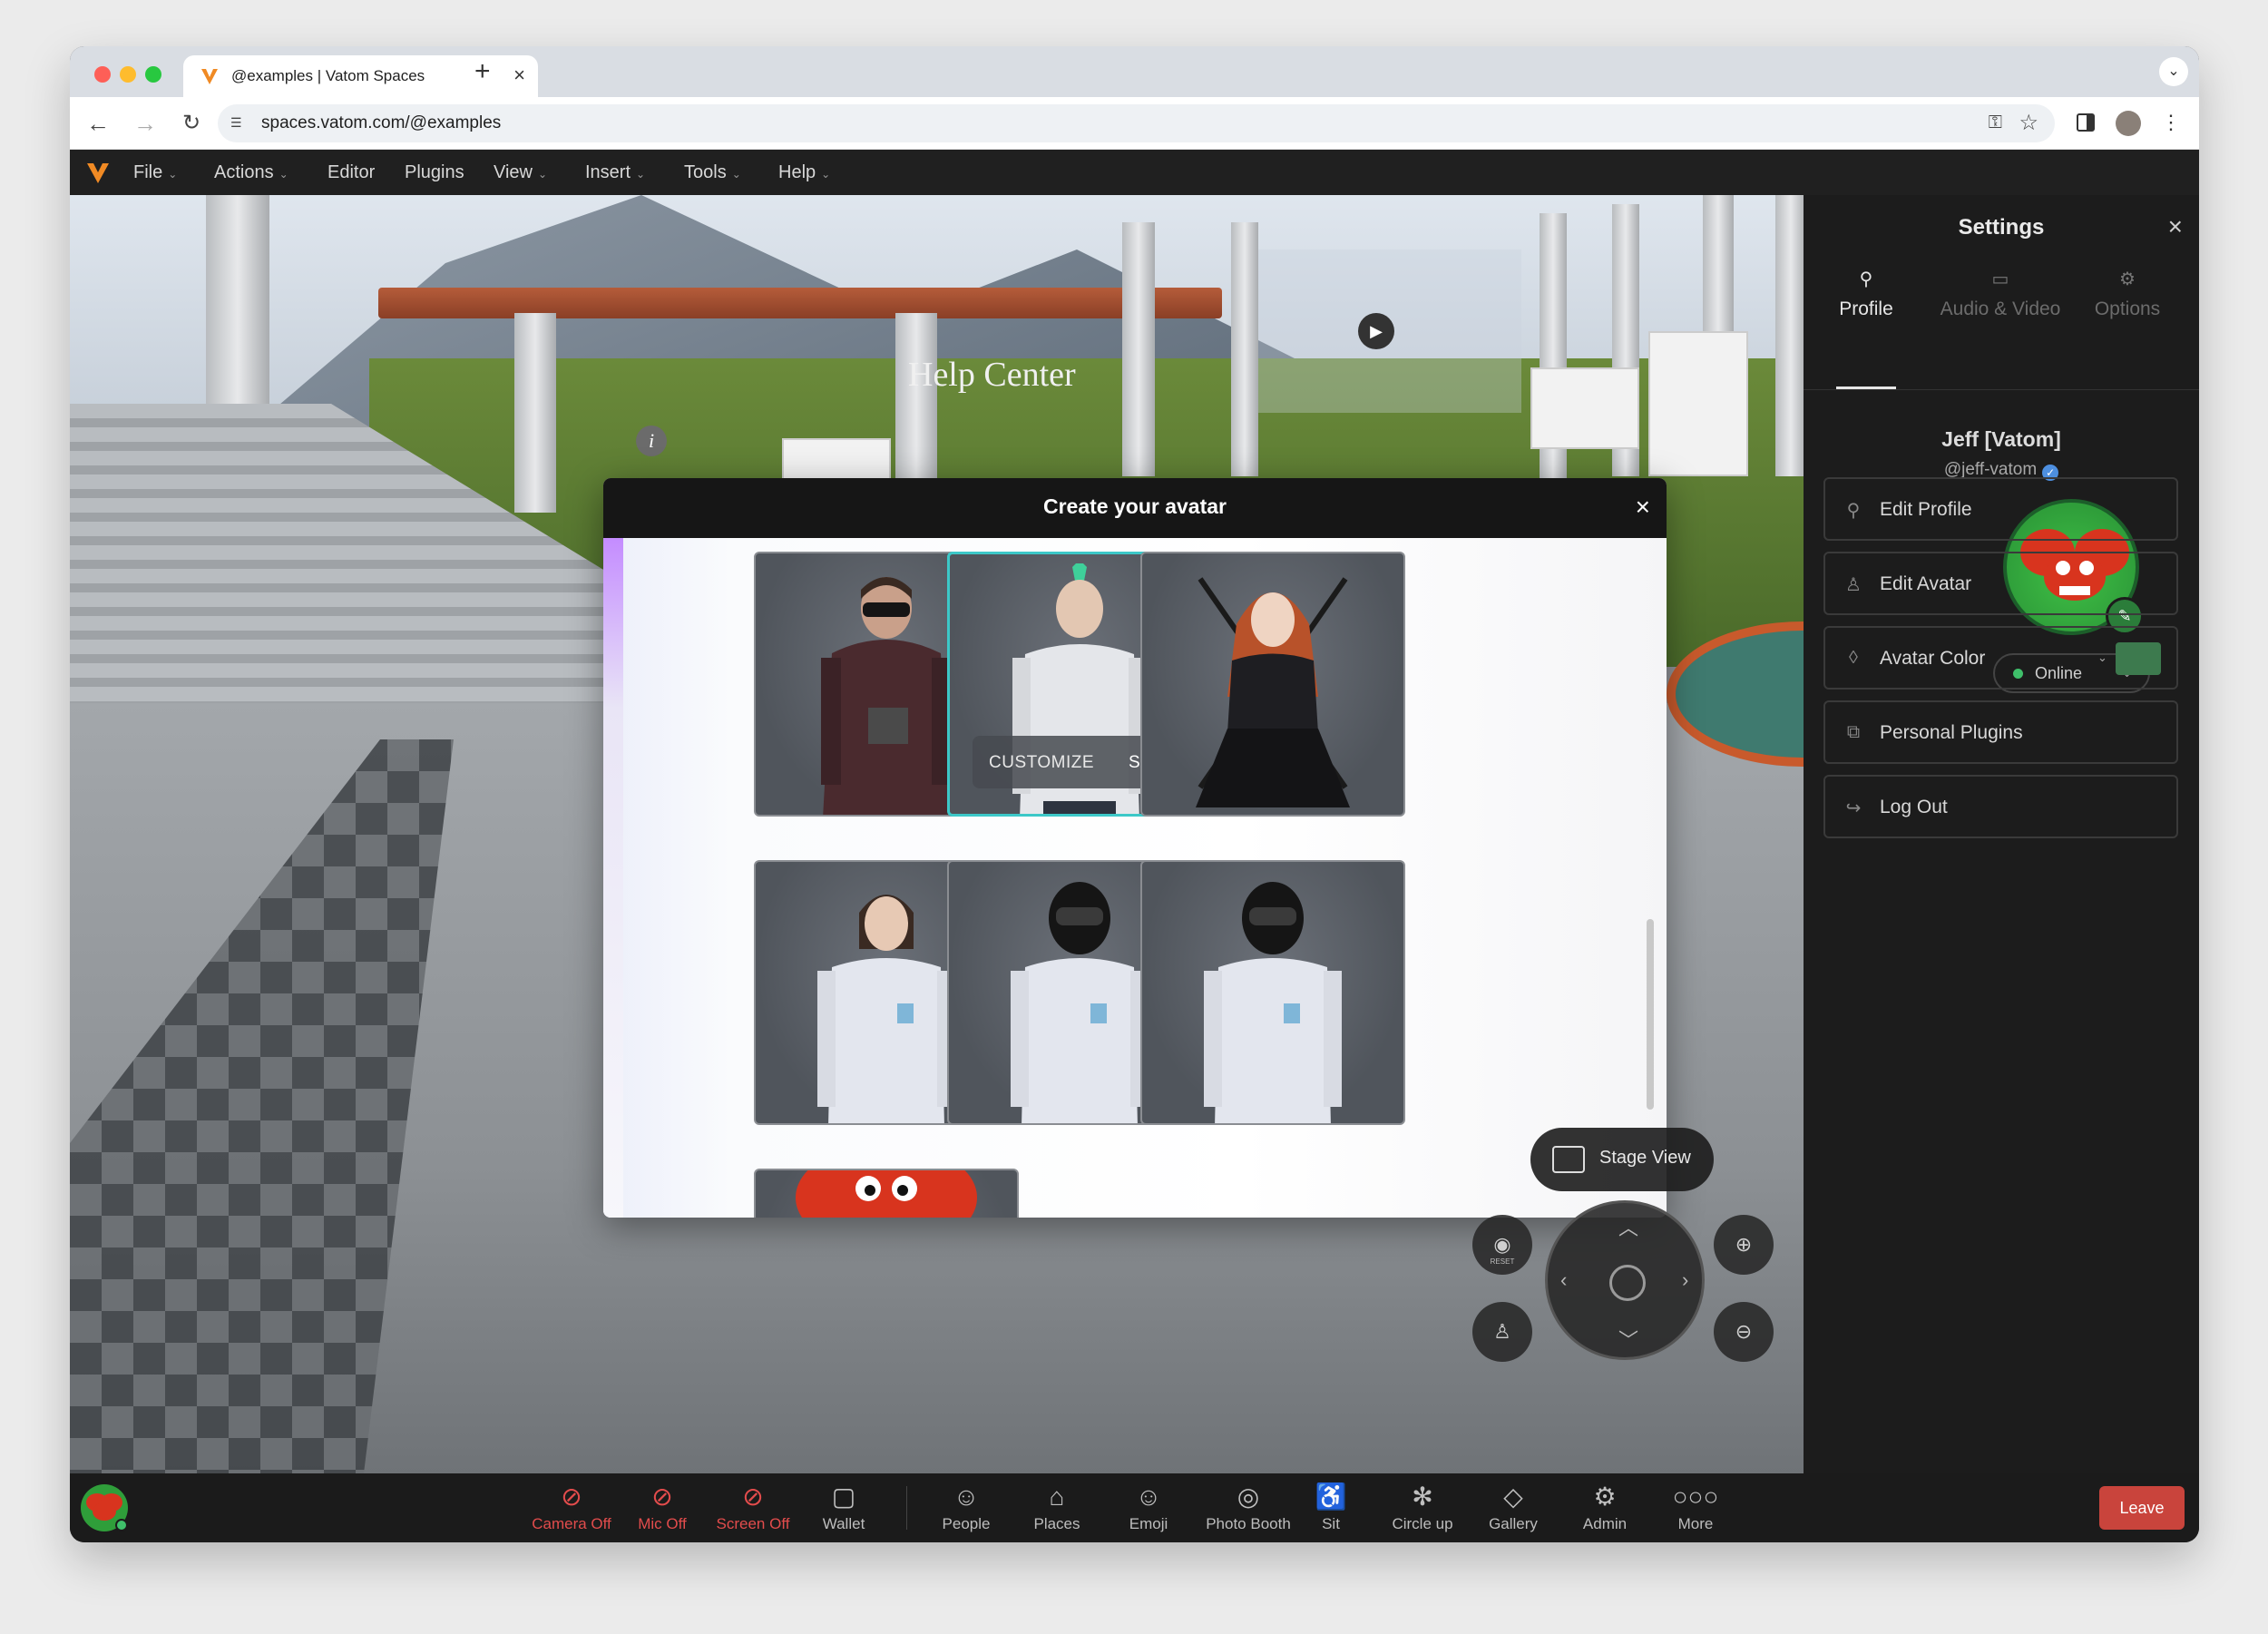  I want to click on avatar-color-swatch, so click(2139, 658).